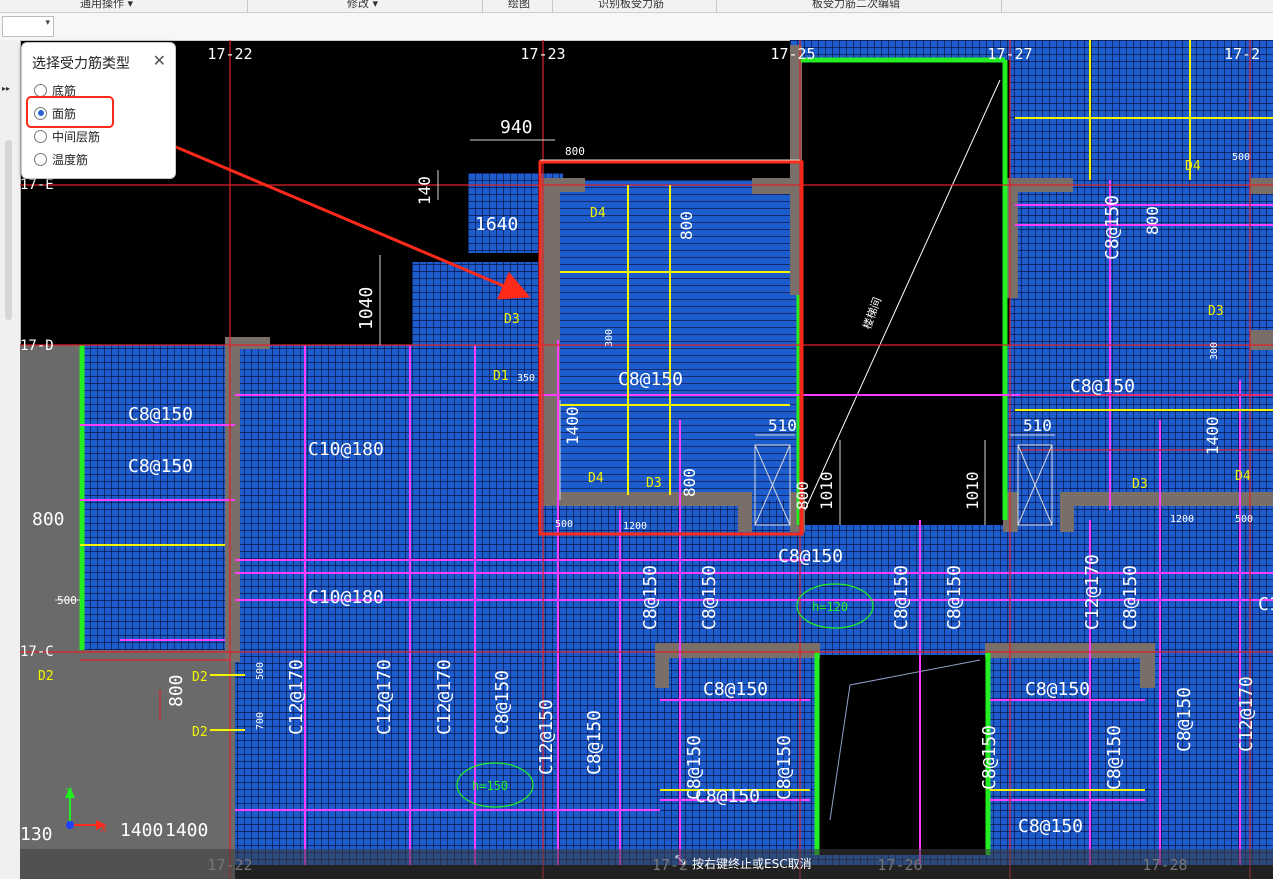 This screenshot has height=879, width=1273. What do you see at coordinates (526, 378) in the screenshot?
I see `dimension-text: 350` at bounding box center [526, 378].